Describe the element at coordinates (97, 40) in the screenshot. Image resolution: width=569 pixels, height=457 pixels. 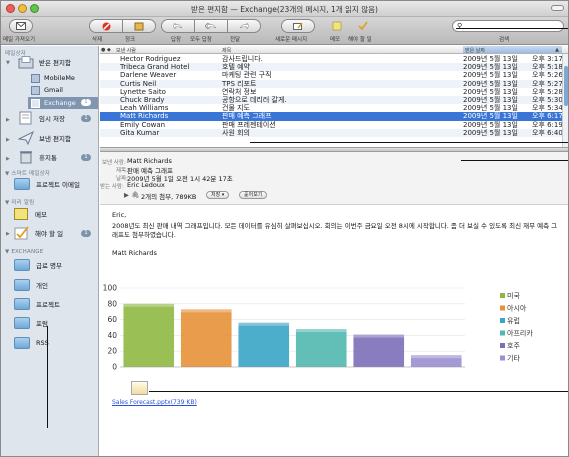
I see `delete-label: 삭제` at that location.